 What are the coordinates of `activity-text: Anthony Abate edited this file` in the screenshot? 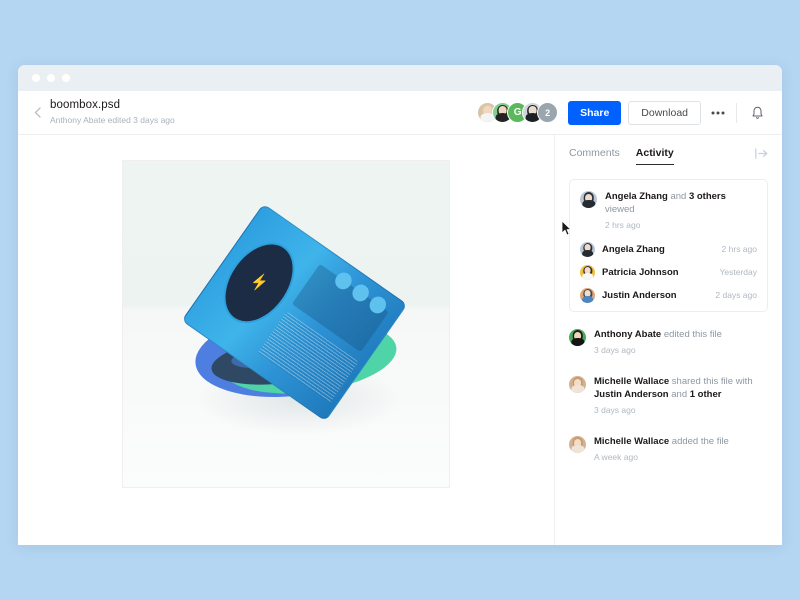 It's located at (681, 334).